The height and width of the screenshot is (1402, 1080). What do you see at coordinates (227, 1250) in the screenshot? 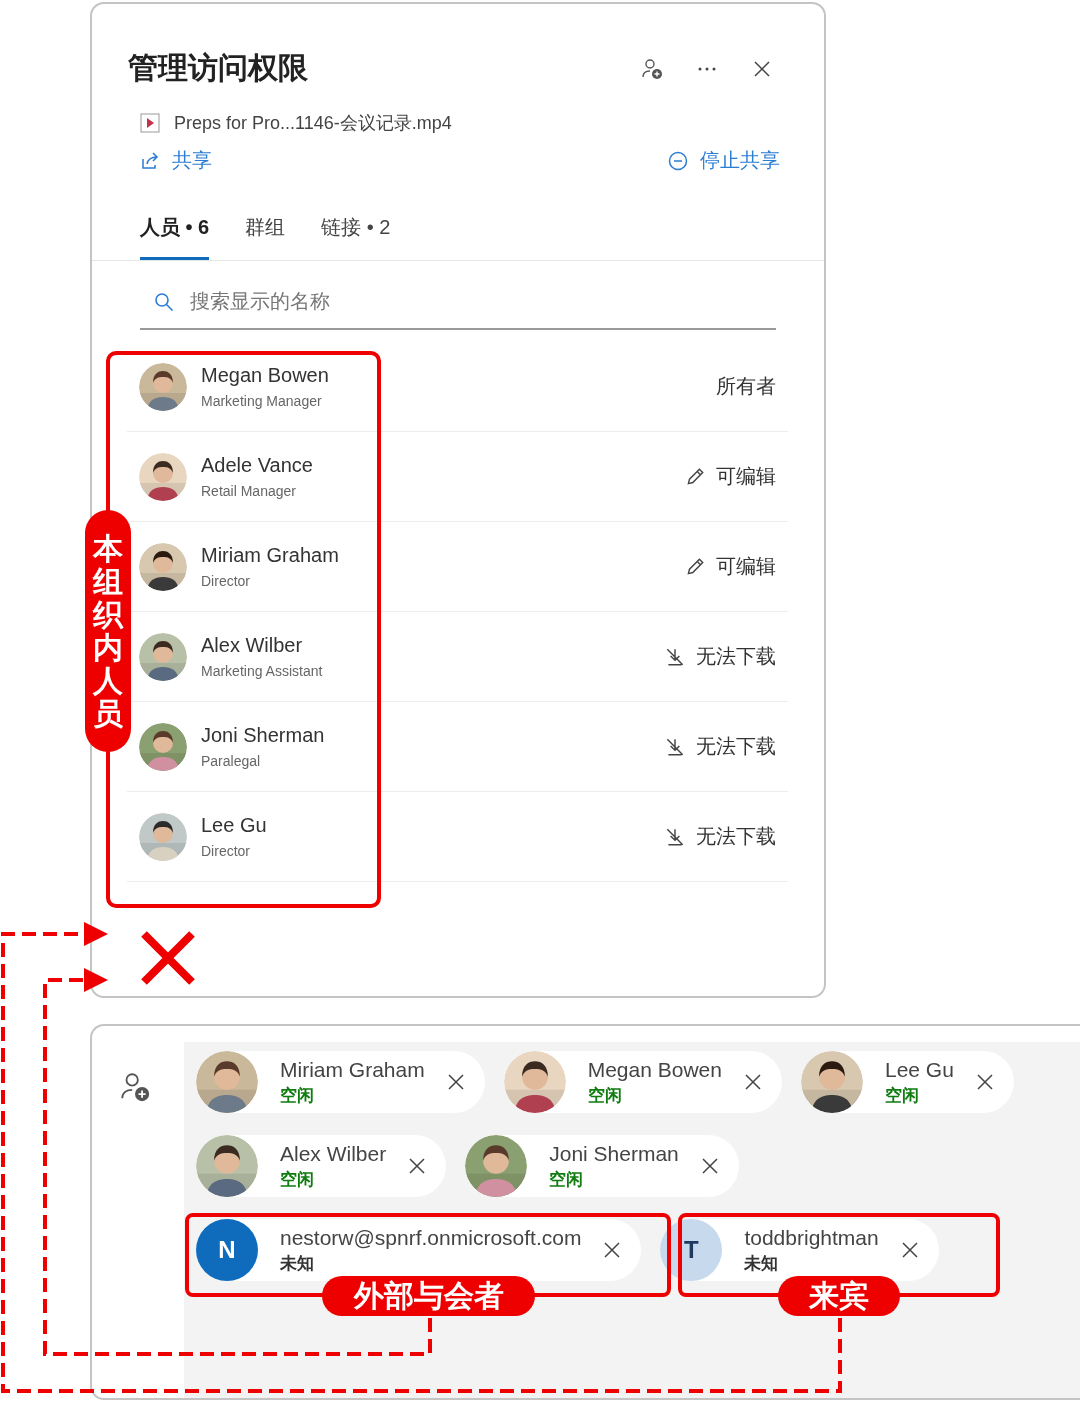
I see `avatar-initial: N` at bounding box center [227, 1250].